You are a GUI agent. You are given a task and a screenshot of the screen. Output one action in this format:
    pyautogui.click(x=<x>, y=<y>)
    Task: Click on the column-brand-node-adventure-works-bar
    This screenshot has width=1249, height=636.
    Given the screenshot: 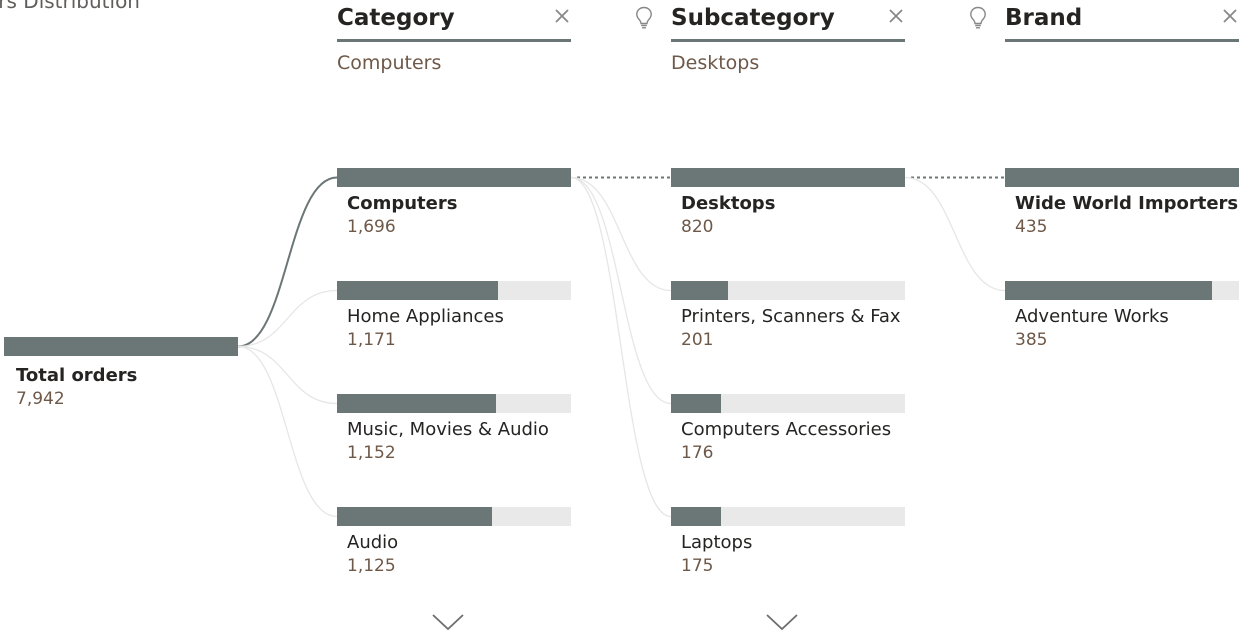 What is the action you would take?
    pyautogui.click(x=1108, y=290)
    